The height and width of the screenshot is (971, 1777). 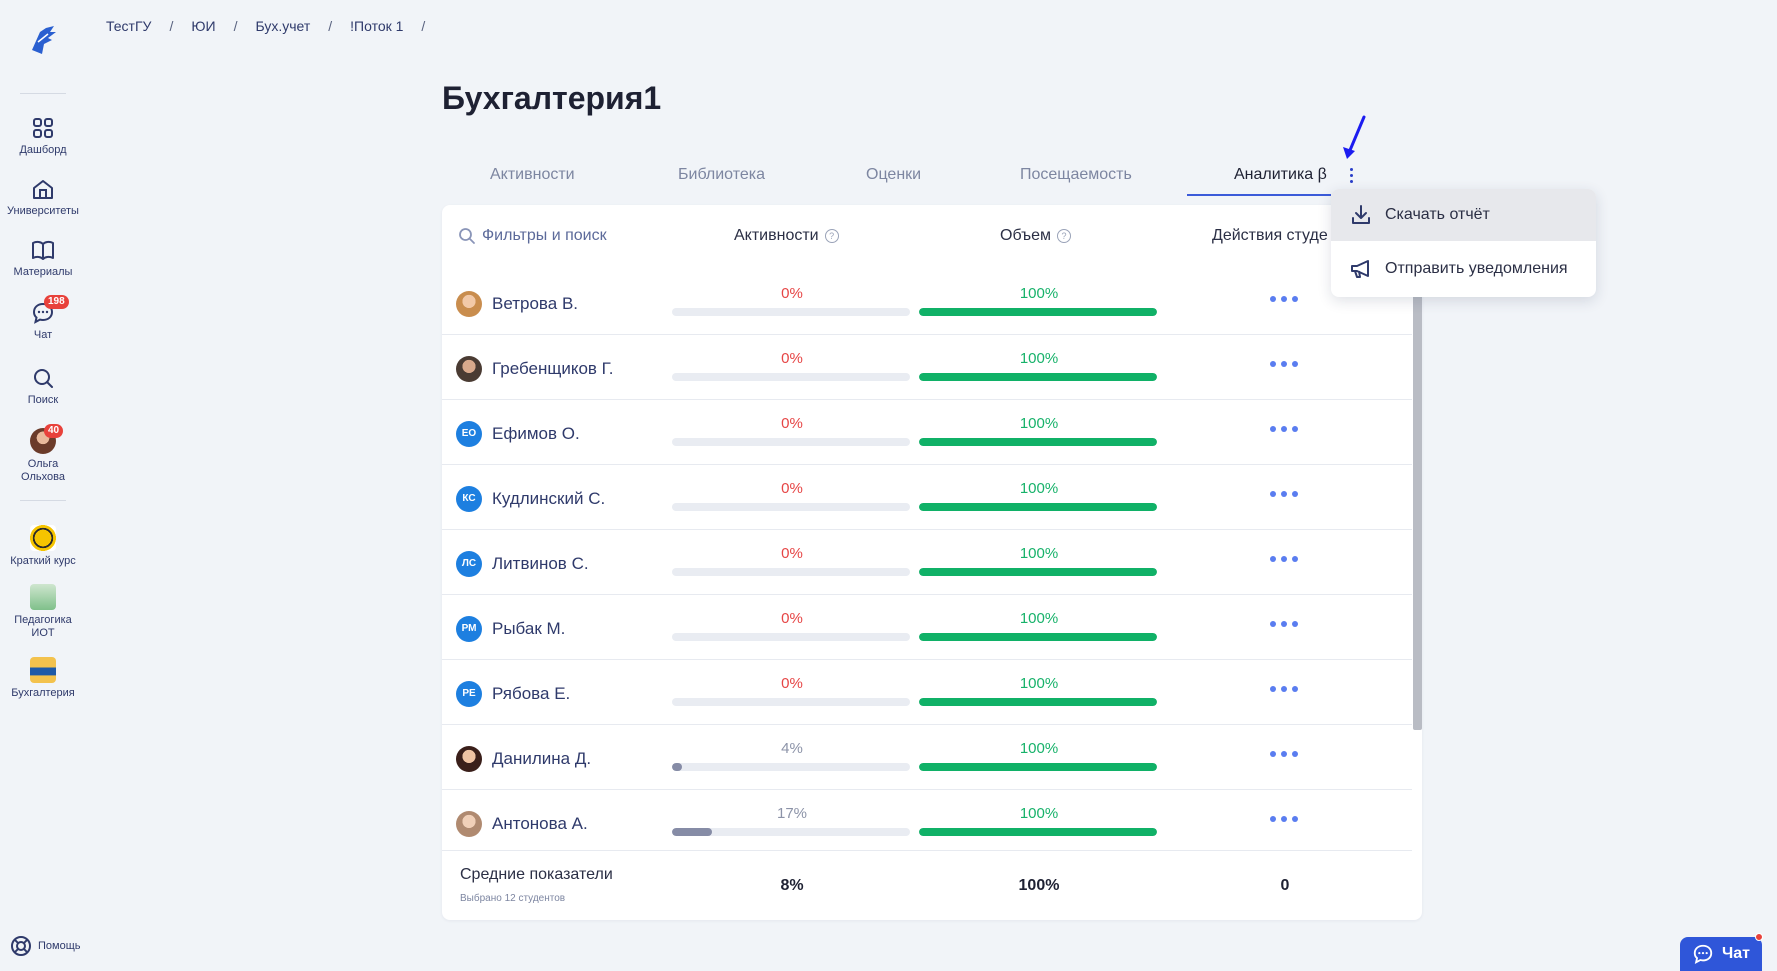 What do you see at coordinates (43, 538) in the screenshot?
I see `course-short-icon` at bounding box center [43, 538].